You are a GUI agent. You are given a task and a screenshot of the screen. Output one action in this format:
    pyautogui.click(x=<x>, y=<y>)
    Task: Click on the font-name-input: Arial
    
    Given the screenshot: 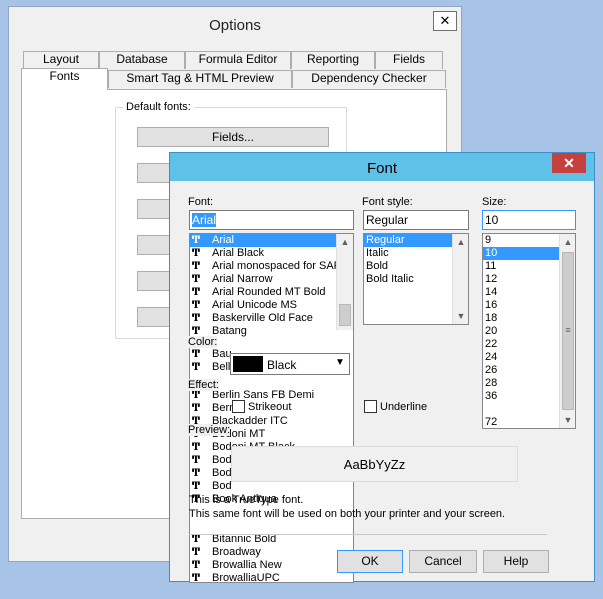 What is the action you would take?
    pyautogui.click(x=271, y=220)
    